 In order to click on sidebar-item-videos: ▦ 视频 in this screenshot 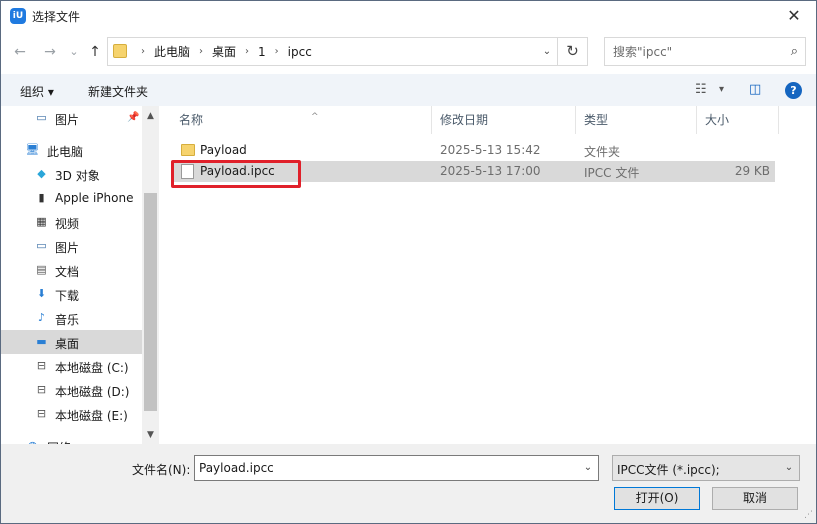, I will do `click(71, 222)`.